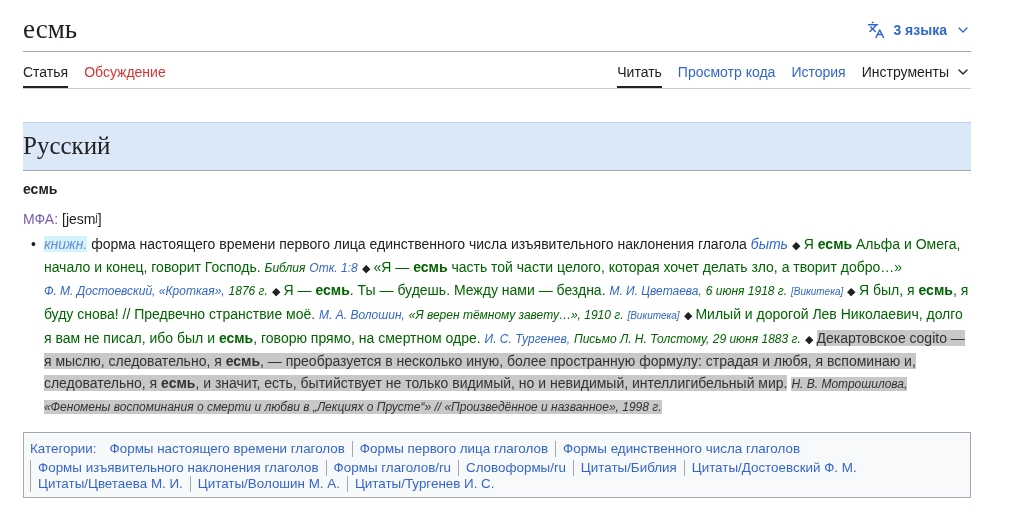 The height and width of the screenshot is (528, 1024). I want to click on category-link: Цитаты/Библия, so click(628, 468).